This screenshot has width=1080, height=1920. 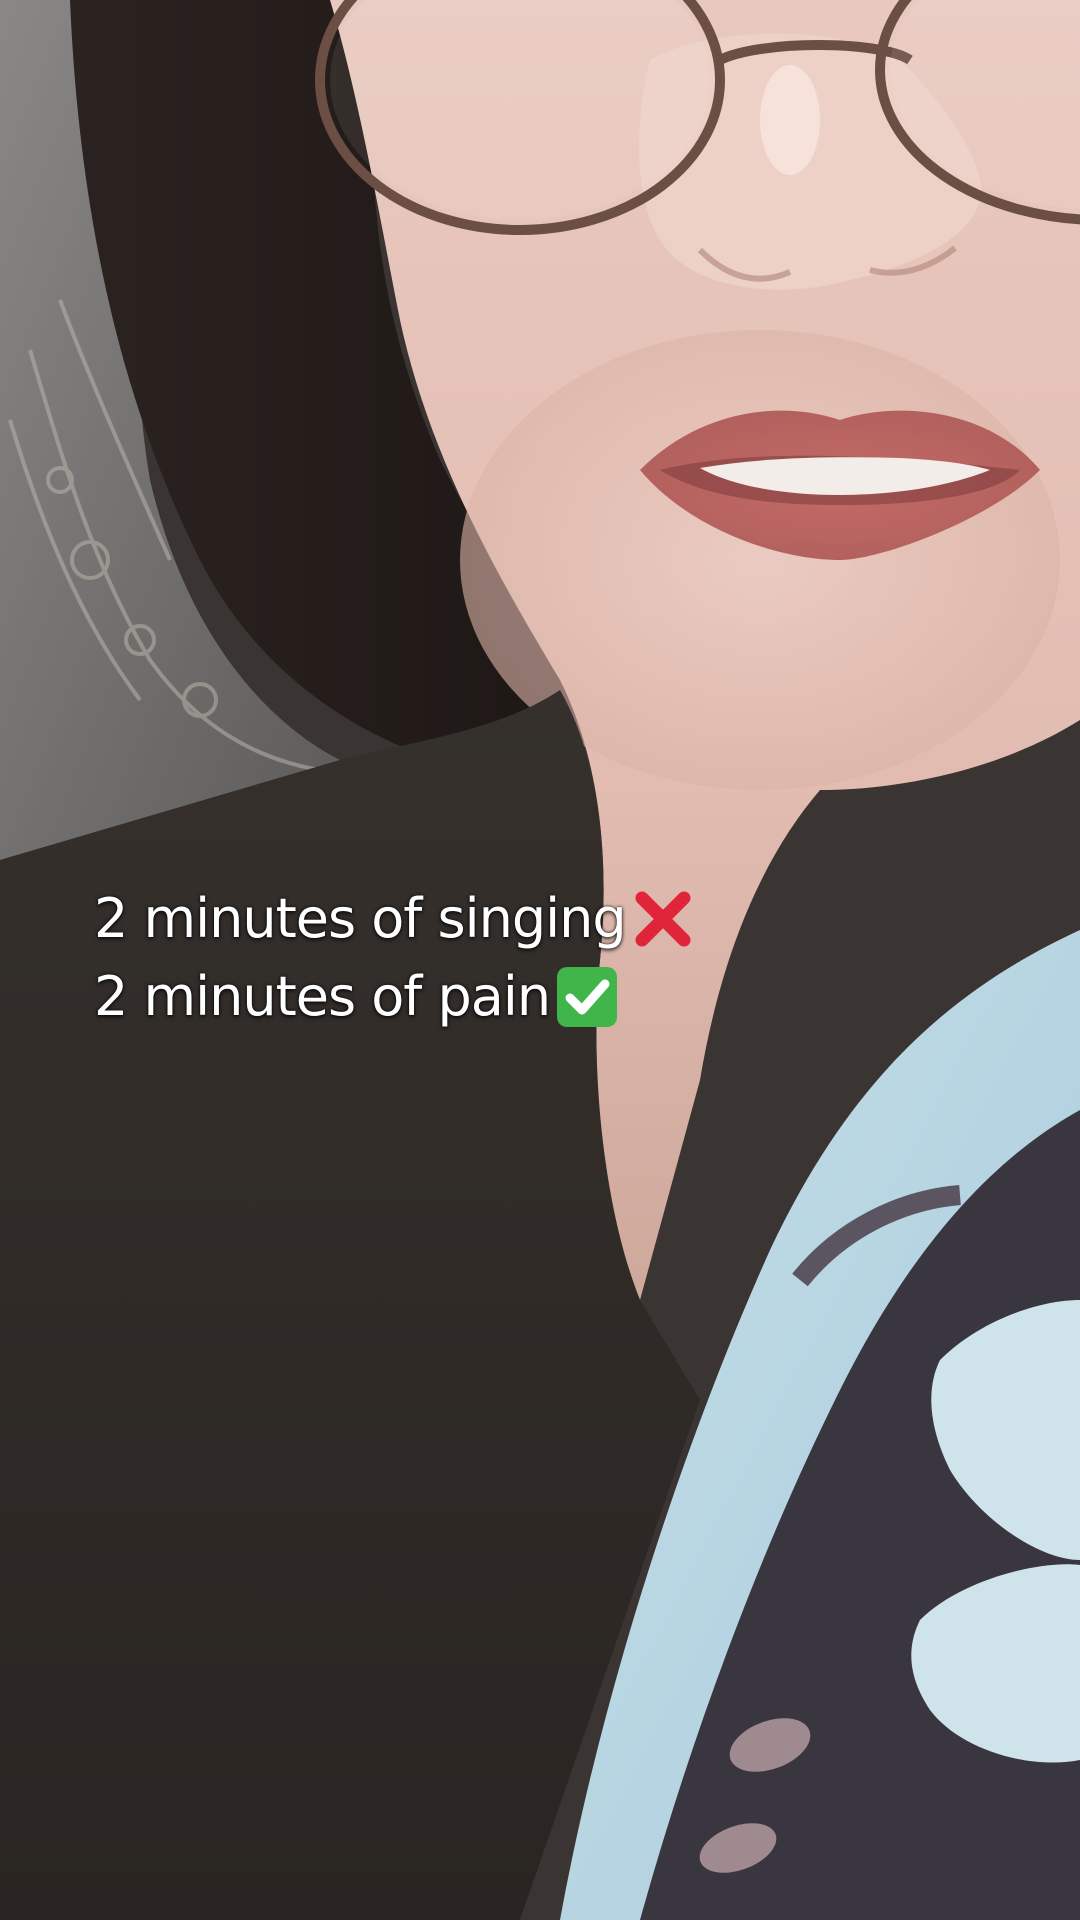 I want to click on caption-line-1: 2 minutes of singing, so click(x=396, y=919).